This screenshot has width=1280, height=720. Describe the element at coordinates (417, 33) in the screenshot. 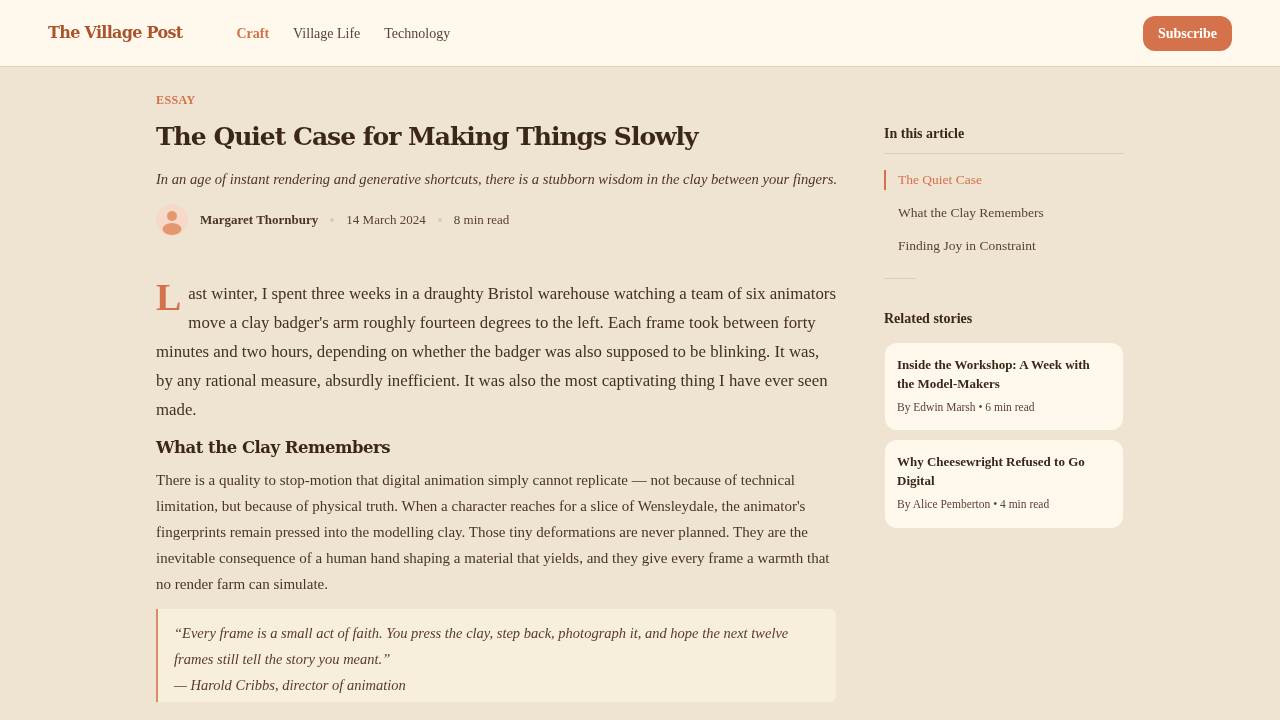

I see `nav-link: Technology` at that location.